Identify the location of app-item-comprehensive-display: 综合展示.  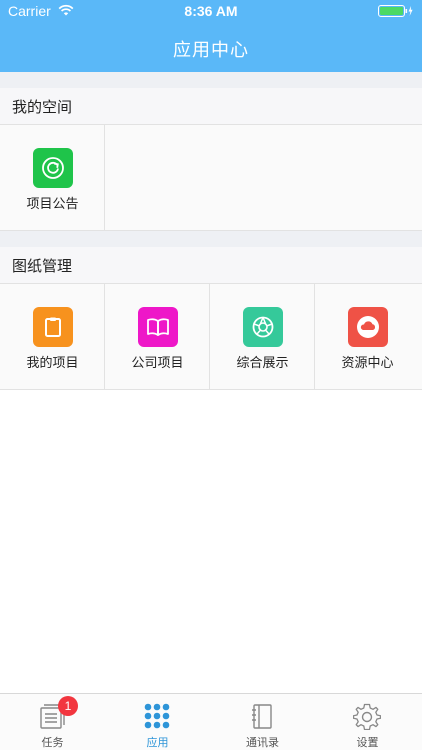
(262, 336).